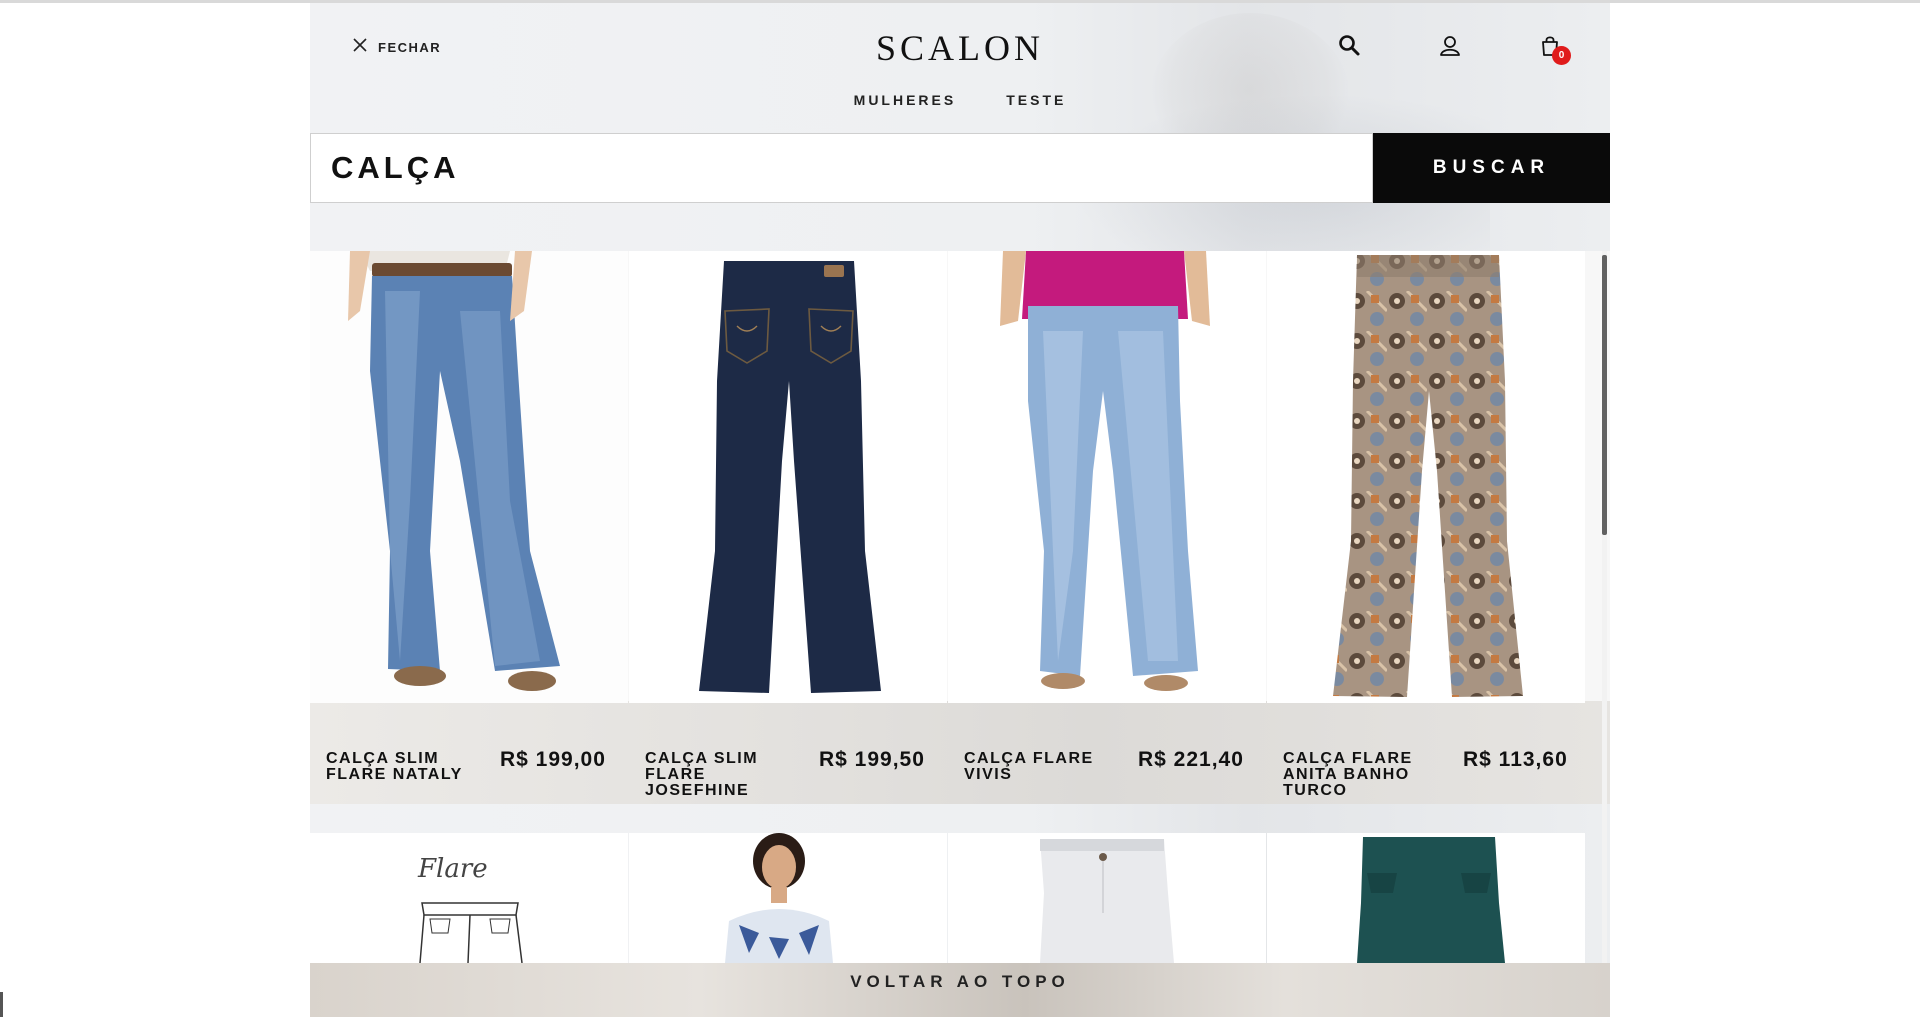 This screenshot has height=1017, width=1920. I want to click on product-image-vivis, so click(1107, 477).